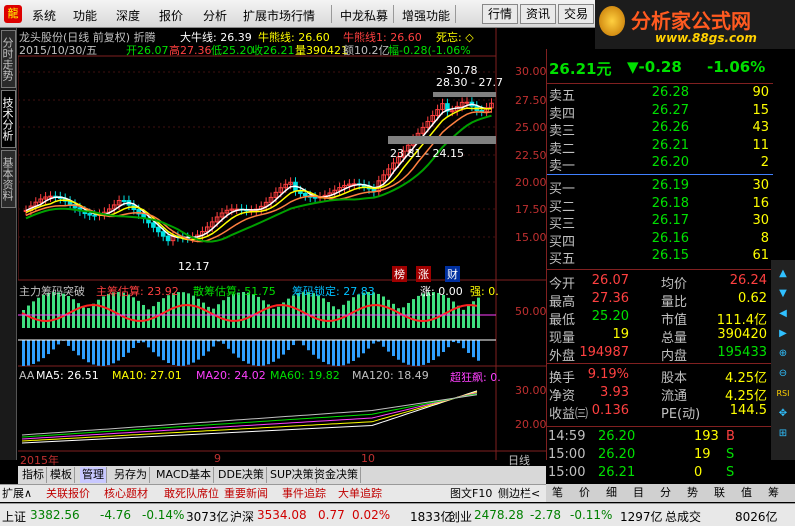 The height and width of the screenshot is (526, 795). I want to click on menu-extended-market: 扩展市场行情, so click(279, 15).